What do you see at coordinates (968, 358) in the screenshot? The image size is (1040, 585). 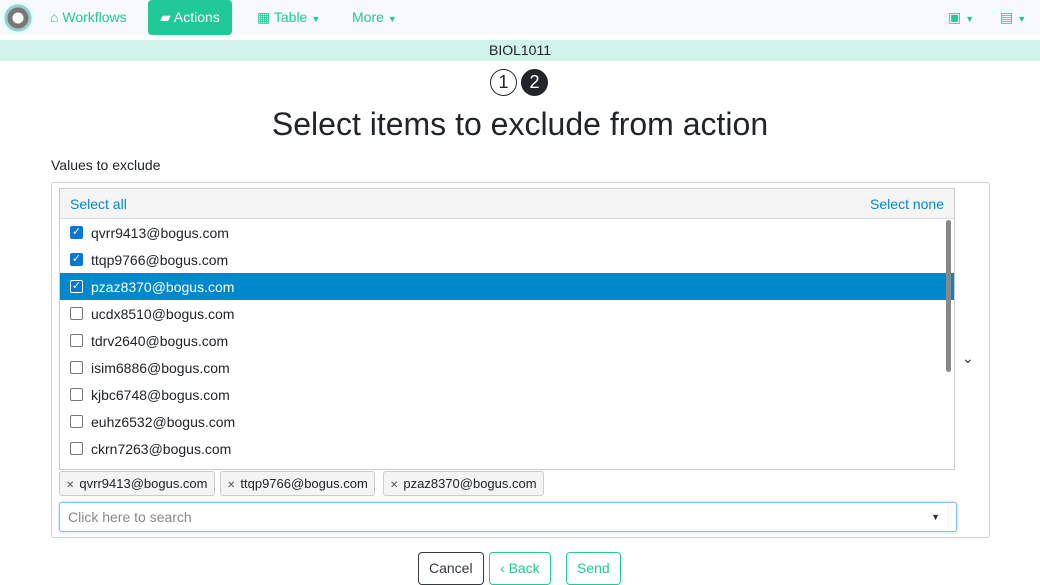 I see `chevron-down-icon: ⌄` at bounding box center [968, 358].